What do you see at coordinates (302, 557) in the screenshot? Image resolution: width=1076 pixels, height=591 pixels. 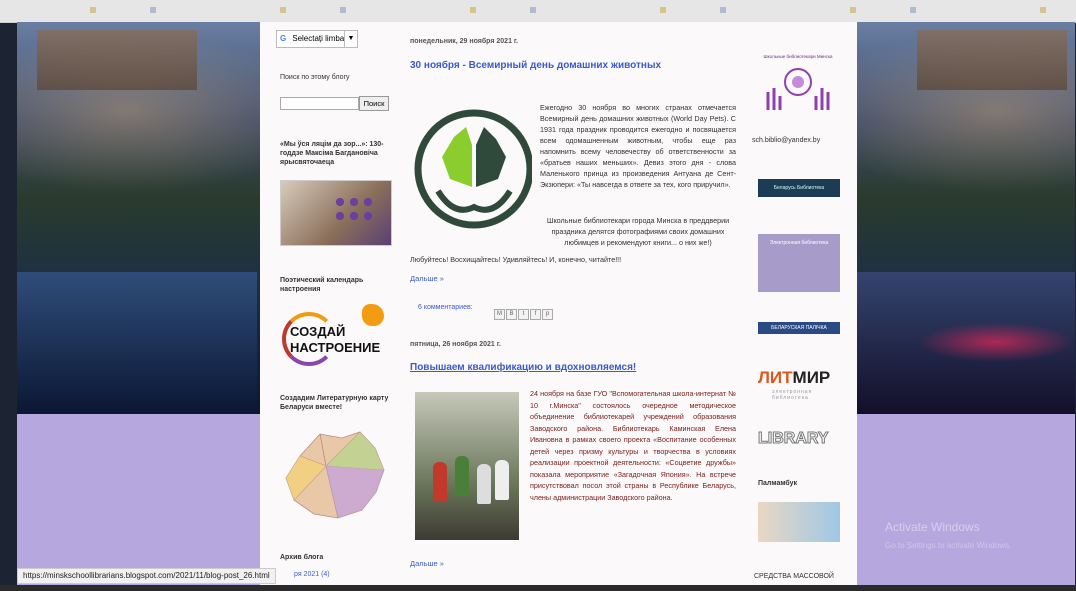 I see `archive-title: Архив блога` at bounding box center [302, 557].